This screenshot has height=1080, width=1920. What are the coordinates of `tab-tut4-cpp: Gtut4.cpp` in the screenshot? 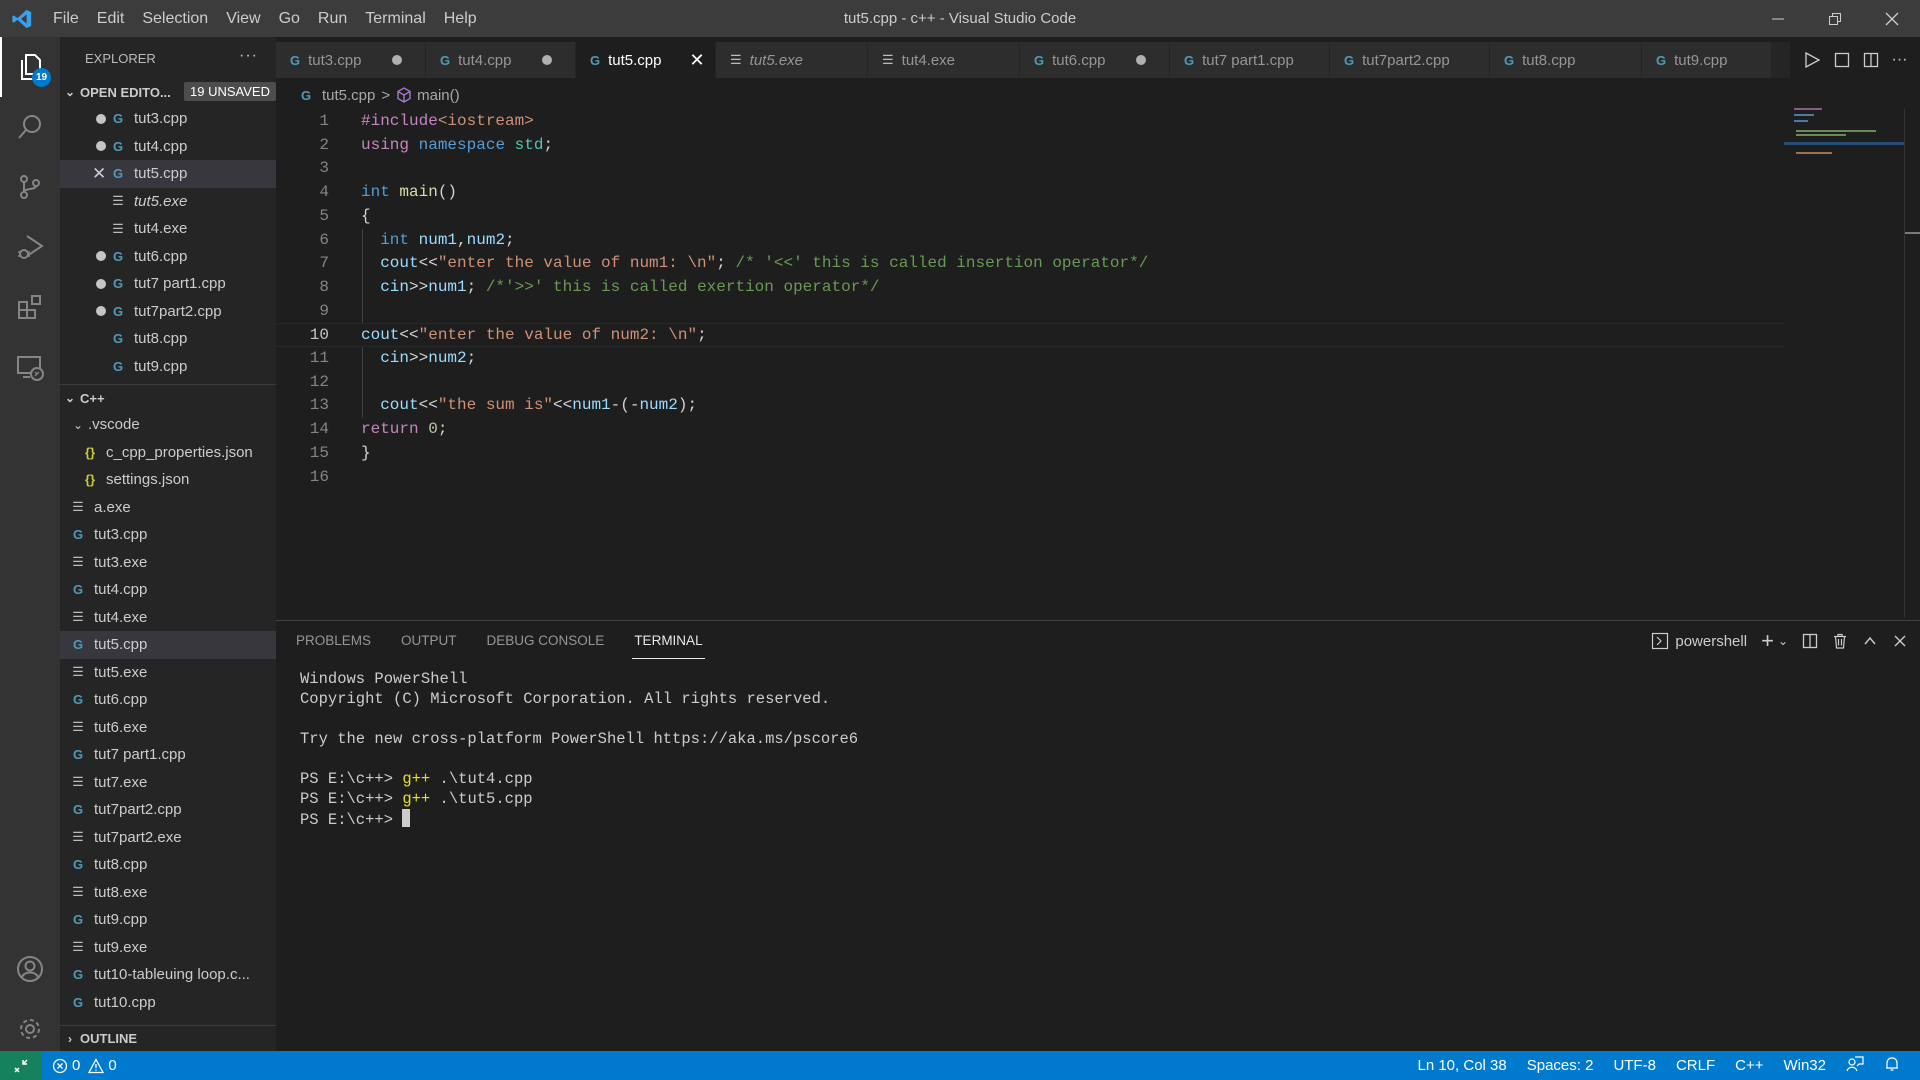 It's located at (501, 60).